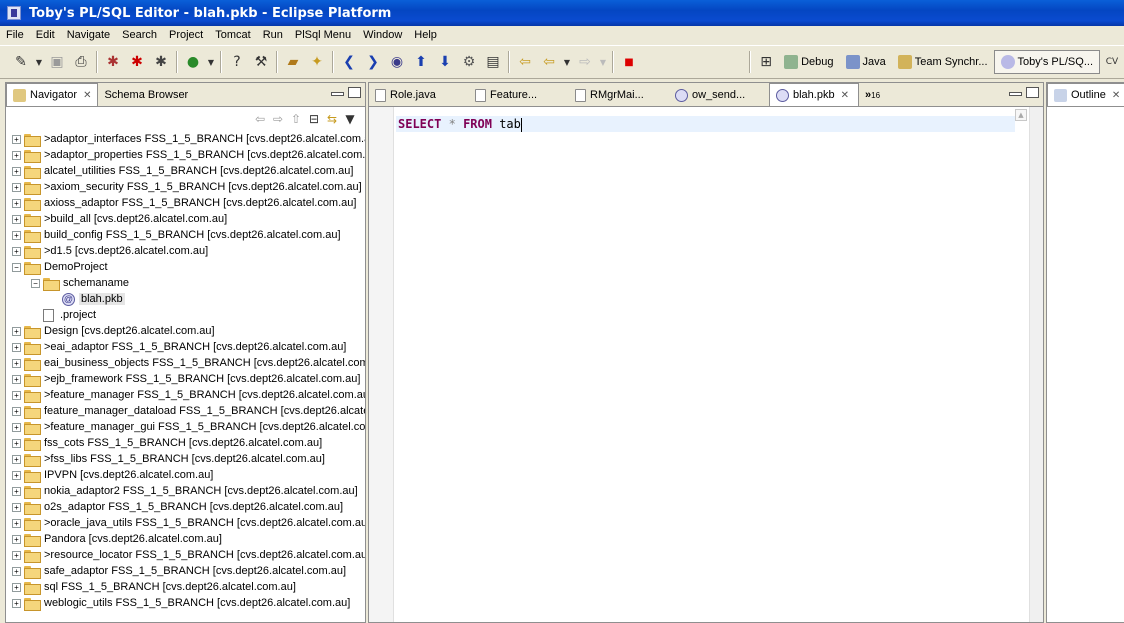  Describe the element at coordinates (421, 62) in the screenshot. I see `up-arrow-icon: ⬆` at that location.